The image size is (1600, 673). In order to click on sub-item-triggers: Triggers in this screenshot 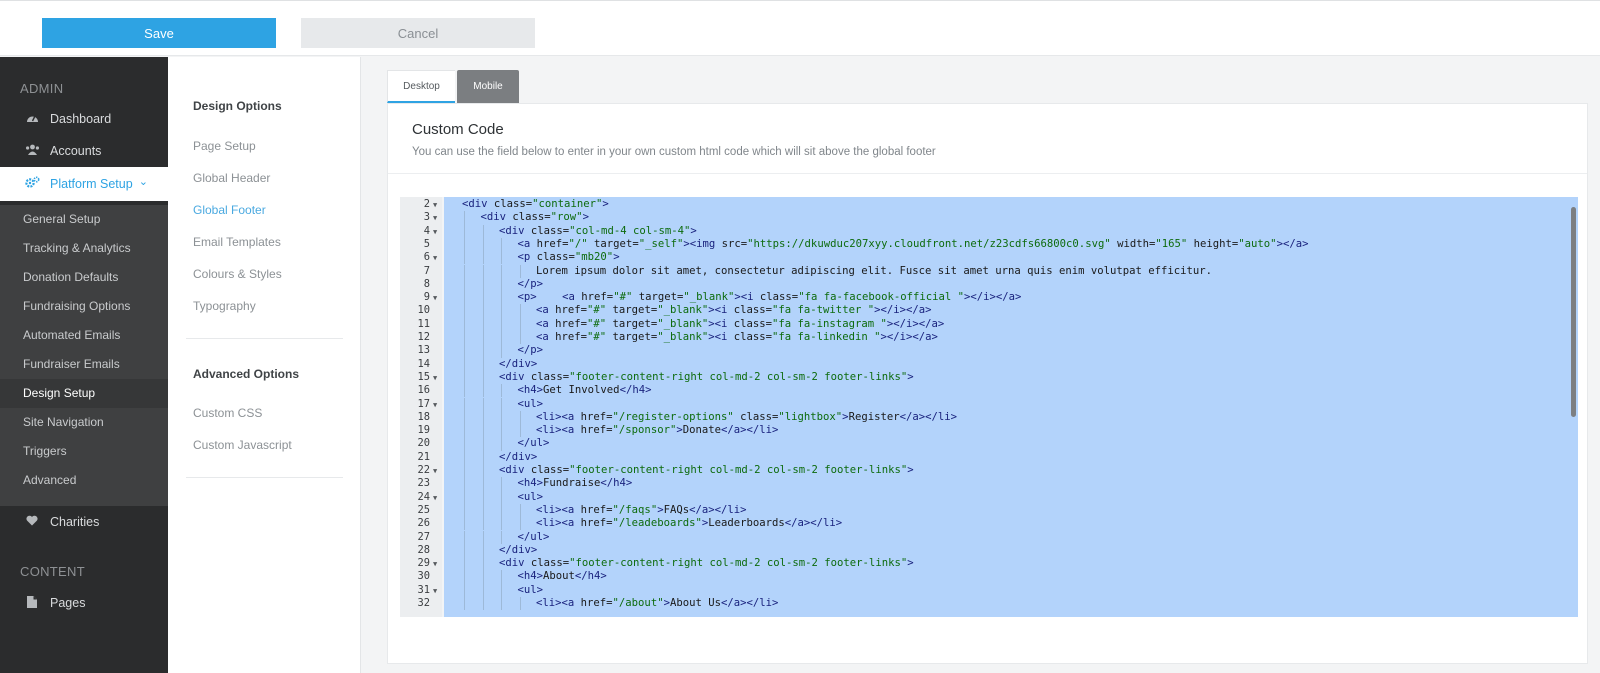, I will do `click(45, 451)`.